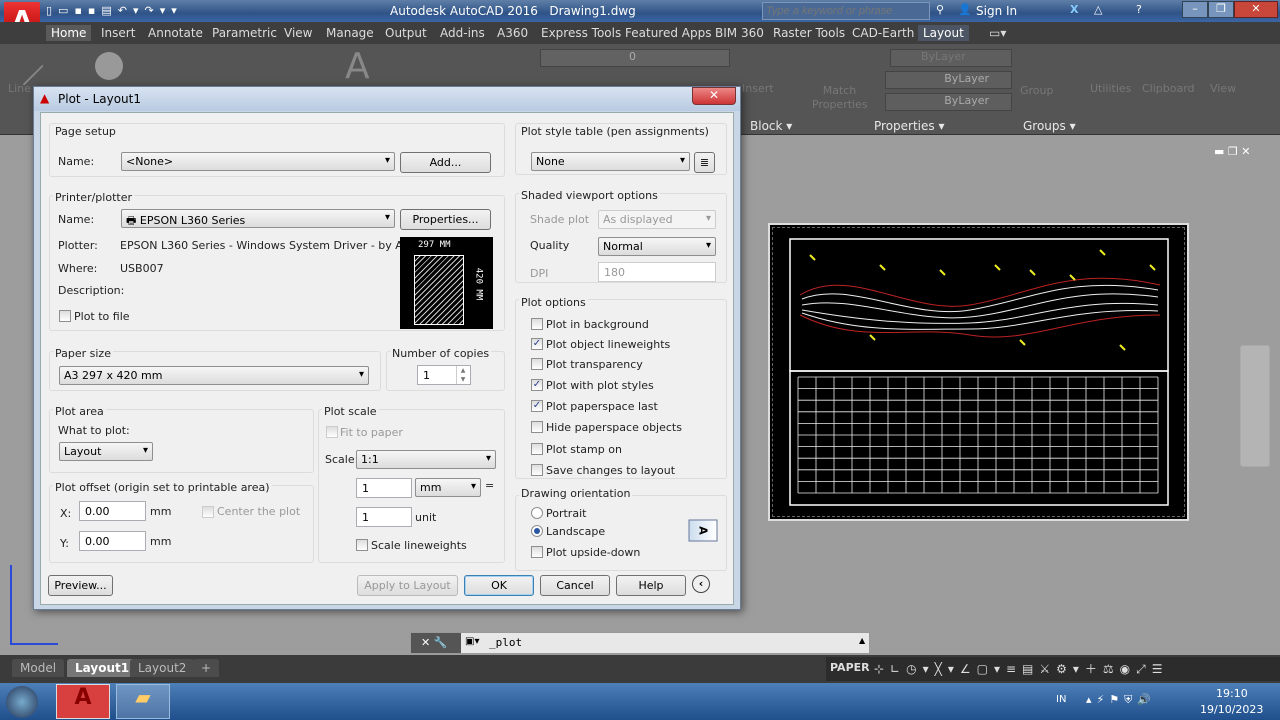  What do you see at coordinates (640, 643) in the screenshot?
I see `command-line: ✕ 🔧 ▣▾ _plot ▲` at bounding box center [640, 643].